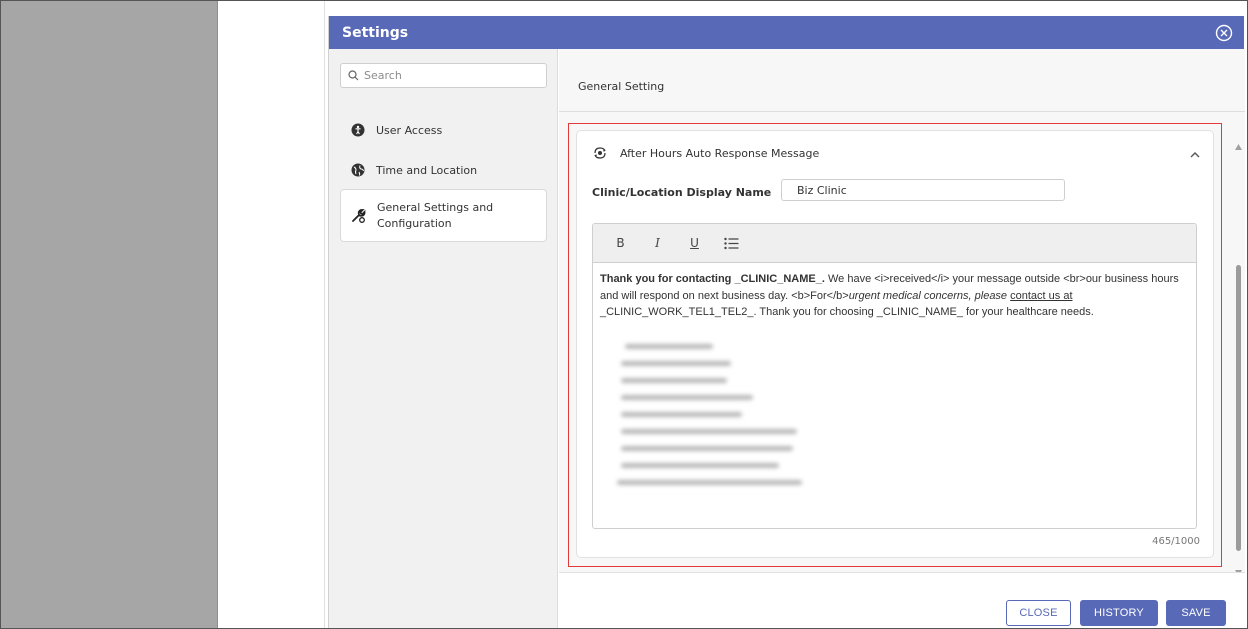 The image size is (1248, 629). I want to click on wrench-gear-icon, so click(358, 215).